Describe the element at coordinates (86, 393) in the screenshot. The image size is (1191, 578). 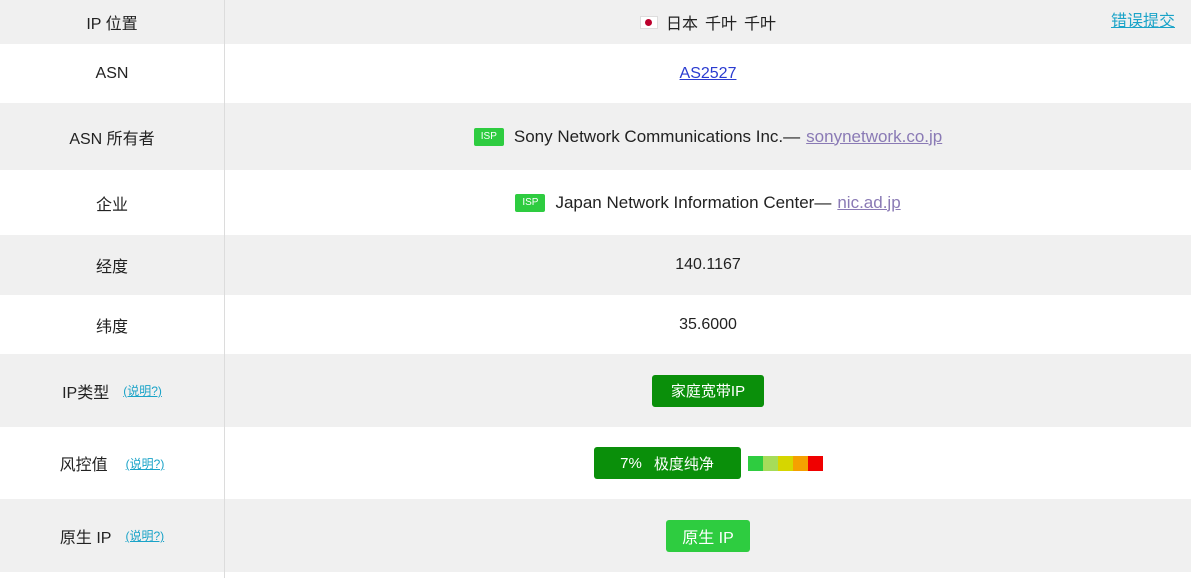
I see `label-ip-type: IP类型` at that location.